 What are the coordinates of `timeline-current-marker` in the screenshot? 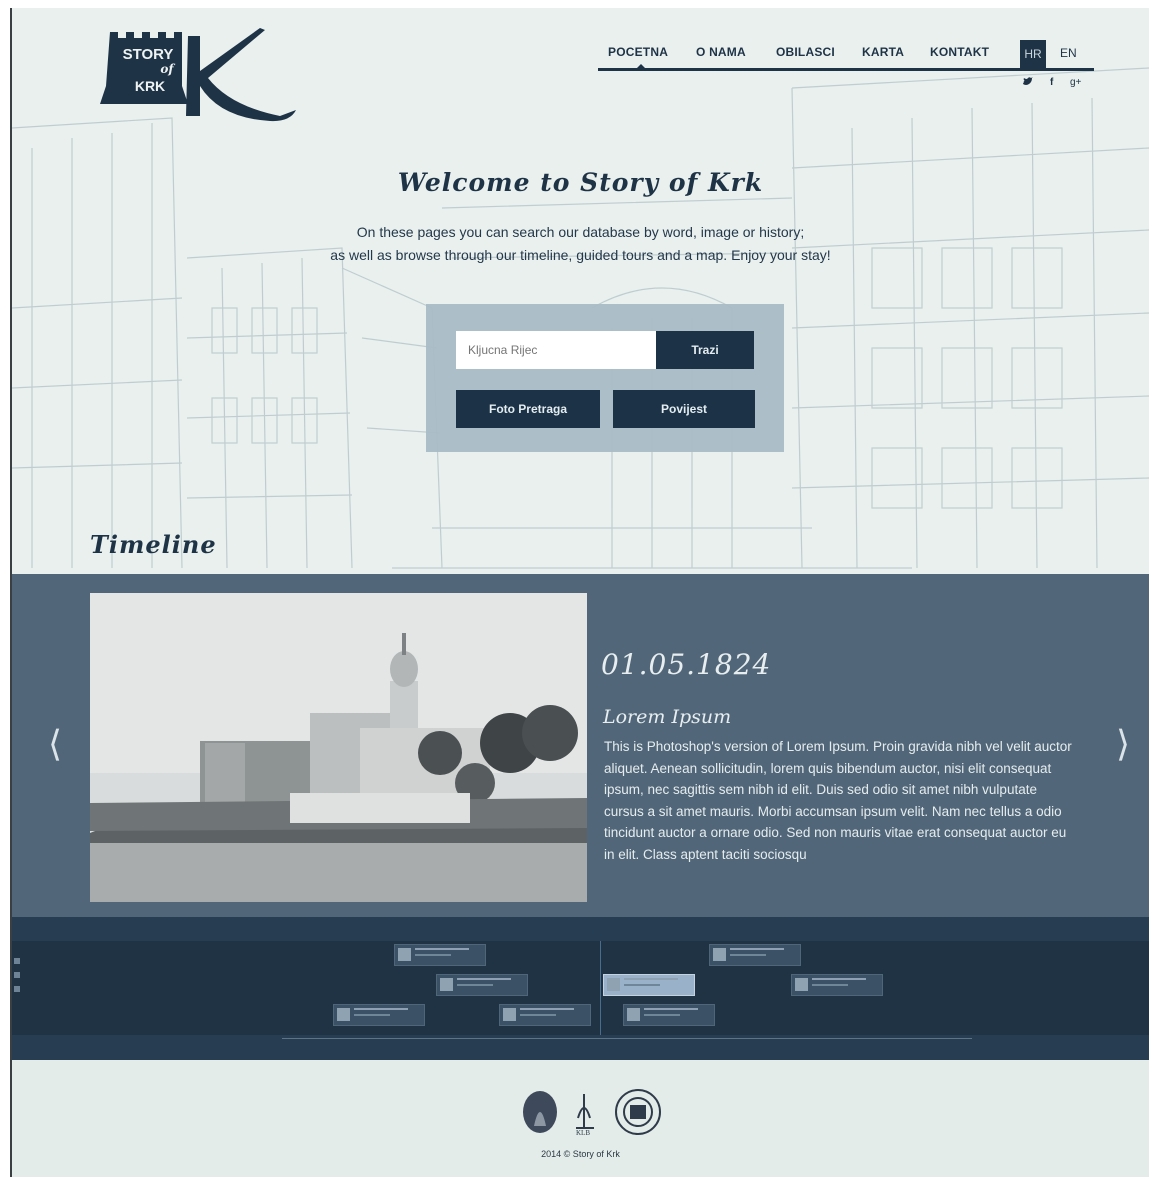 It's located at (600, 988).